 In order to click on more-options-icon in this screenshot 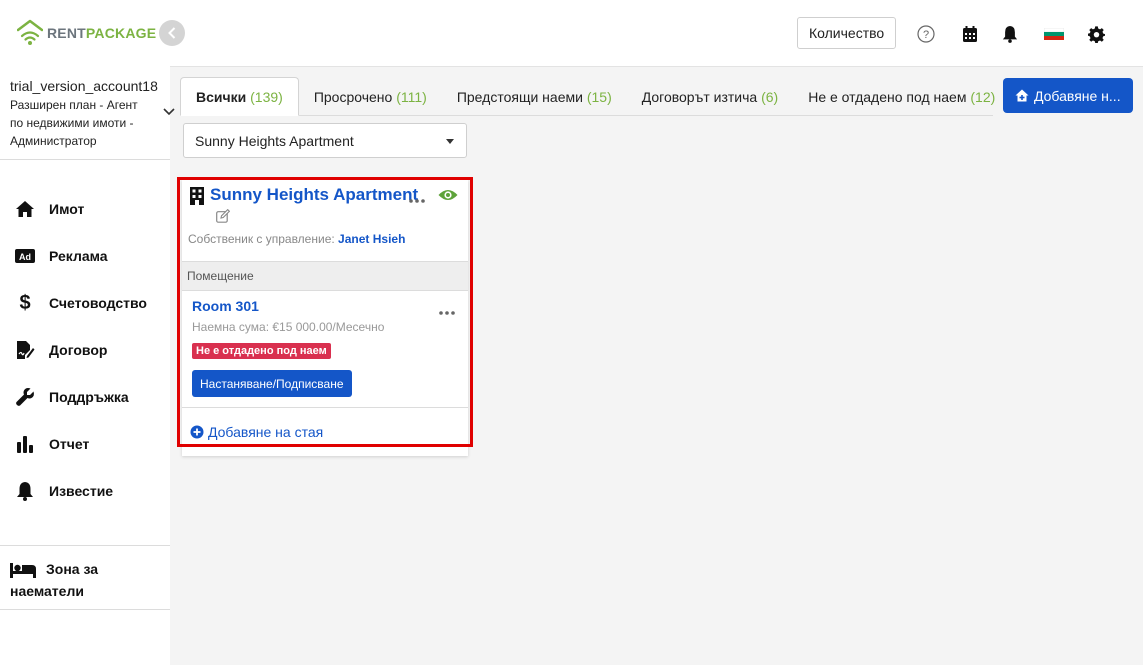, I will do `click(417, 199)`.